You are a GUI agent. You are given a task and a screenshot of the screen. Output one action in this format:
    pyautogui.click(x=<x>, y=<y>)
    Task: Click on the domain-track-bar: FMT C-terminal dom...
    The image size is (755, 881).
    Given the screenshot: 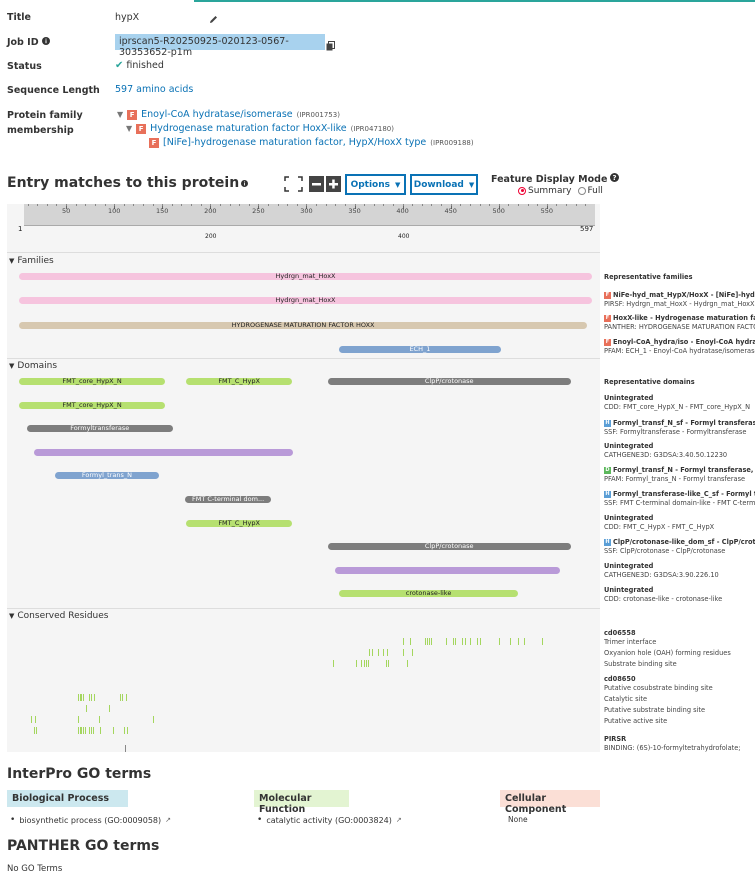 What is the action you would take?
    pyautogui.click(x=228, y=499)
    